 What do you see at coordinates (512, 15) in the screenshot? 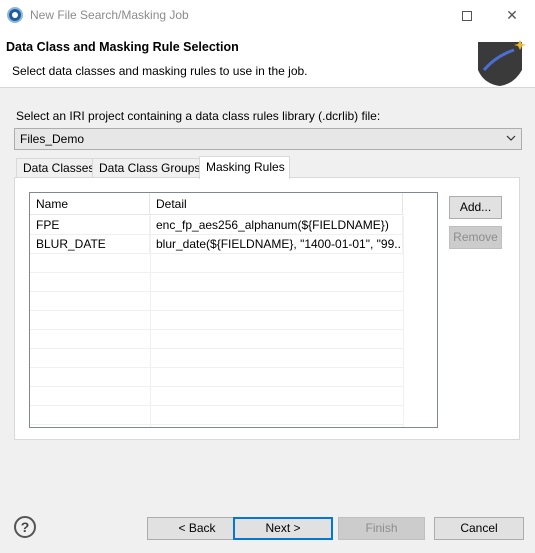
I see `close-icon: ✕` at bounding box center [512, 15].